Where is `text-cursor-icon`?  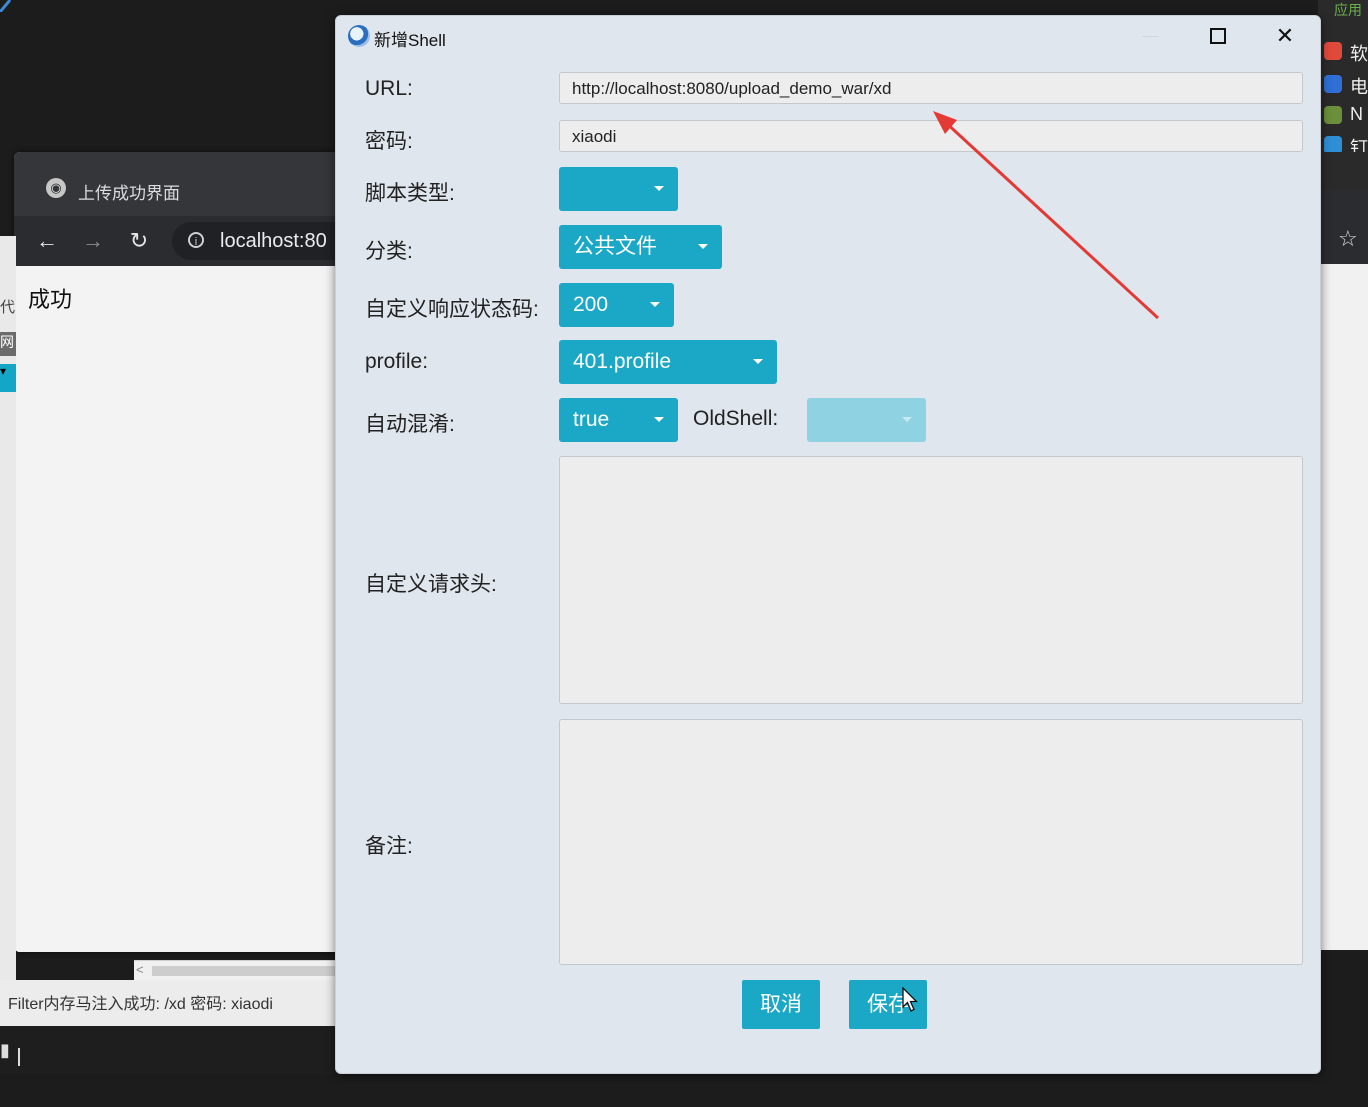
text-cursor-icon is located at coordinates (19, 1057).